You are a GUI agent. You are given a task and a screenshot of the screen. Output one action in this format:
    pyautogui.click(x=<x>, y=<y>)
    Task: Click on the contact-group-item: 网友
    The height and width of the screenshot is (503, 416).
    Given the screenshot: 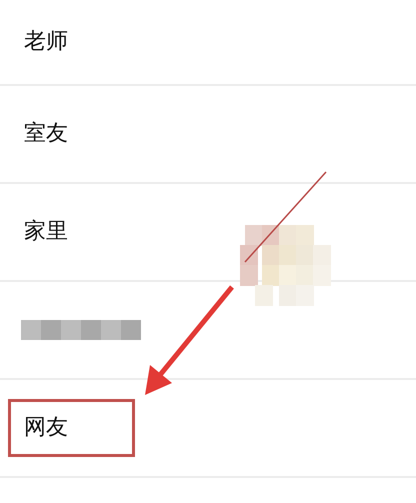 What is the action you would take?
    pyautogui.click(x=71, y=428)
    